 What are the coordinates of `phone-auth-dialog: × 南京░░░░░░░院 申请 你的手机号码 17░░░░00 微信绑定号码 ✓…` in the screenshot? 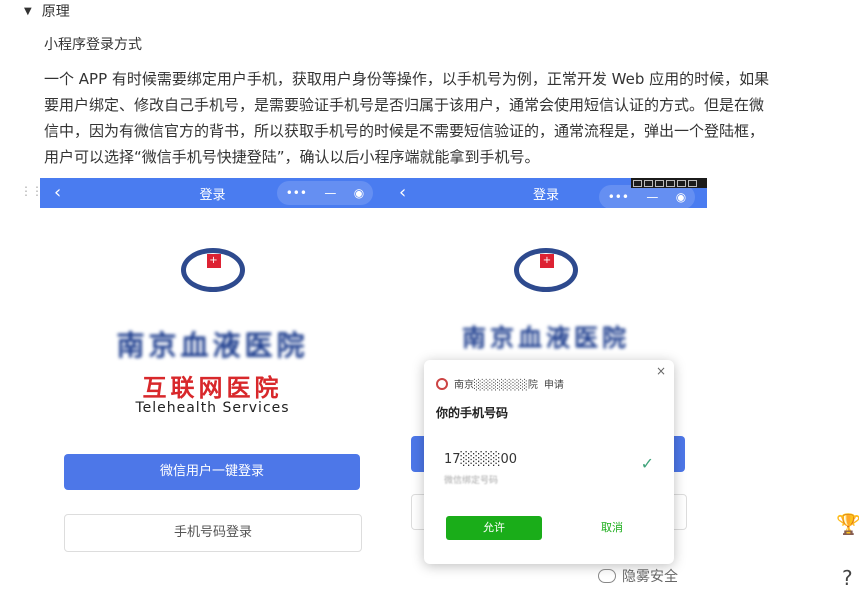 It's located at (549, 462).